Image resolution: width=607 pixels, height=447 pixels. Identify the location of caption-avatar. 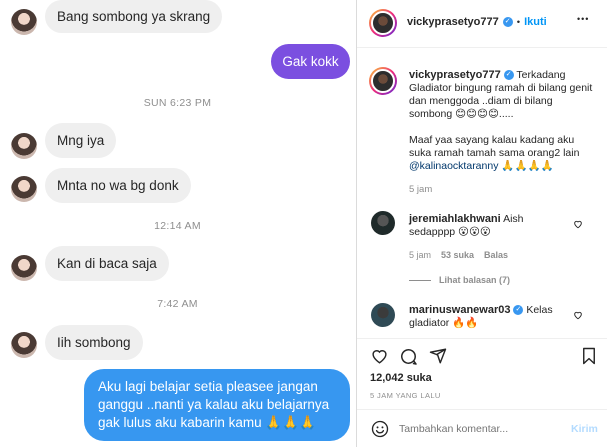
(383, 81).